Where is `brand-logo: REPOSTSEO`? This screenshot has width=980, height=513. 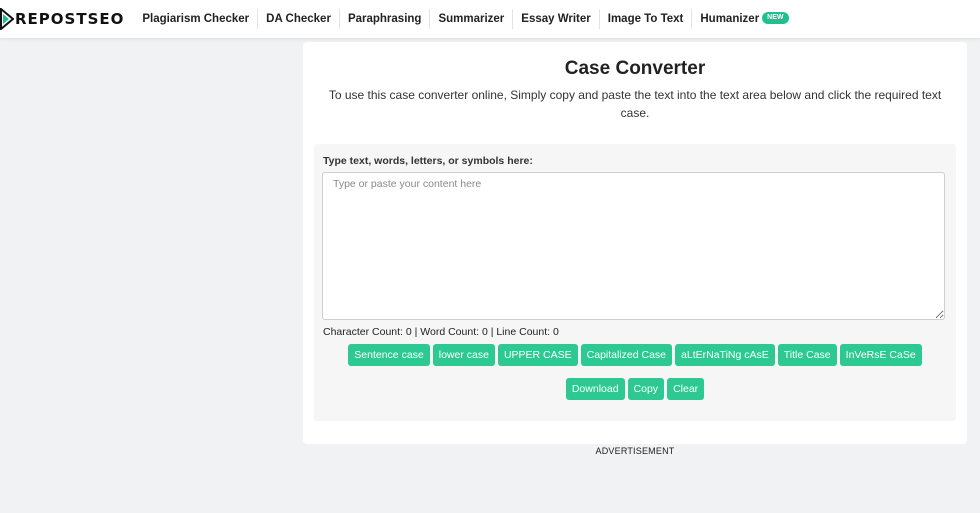 brand-logo: REPOSTSEO is located at coordinates (62, 19).